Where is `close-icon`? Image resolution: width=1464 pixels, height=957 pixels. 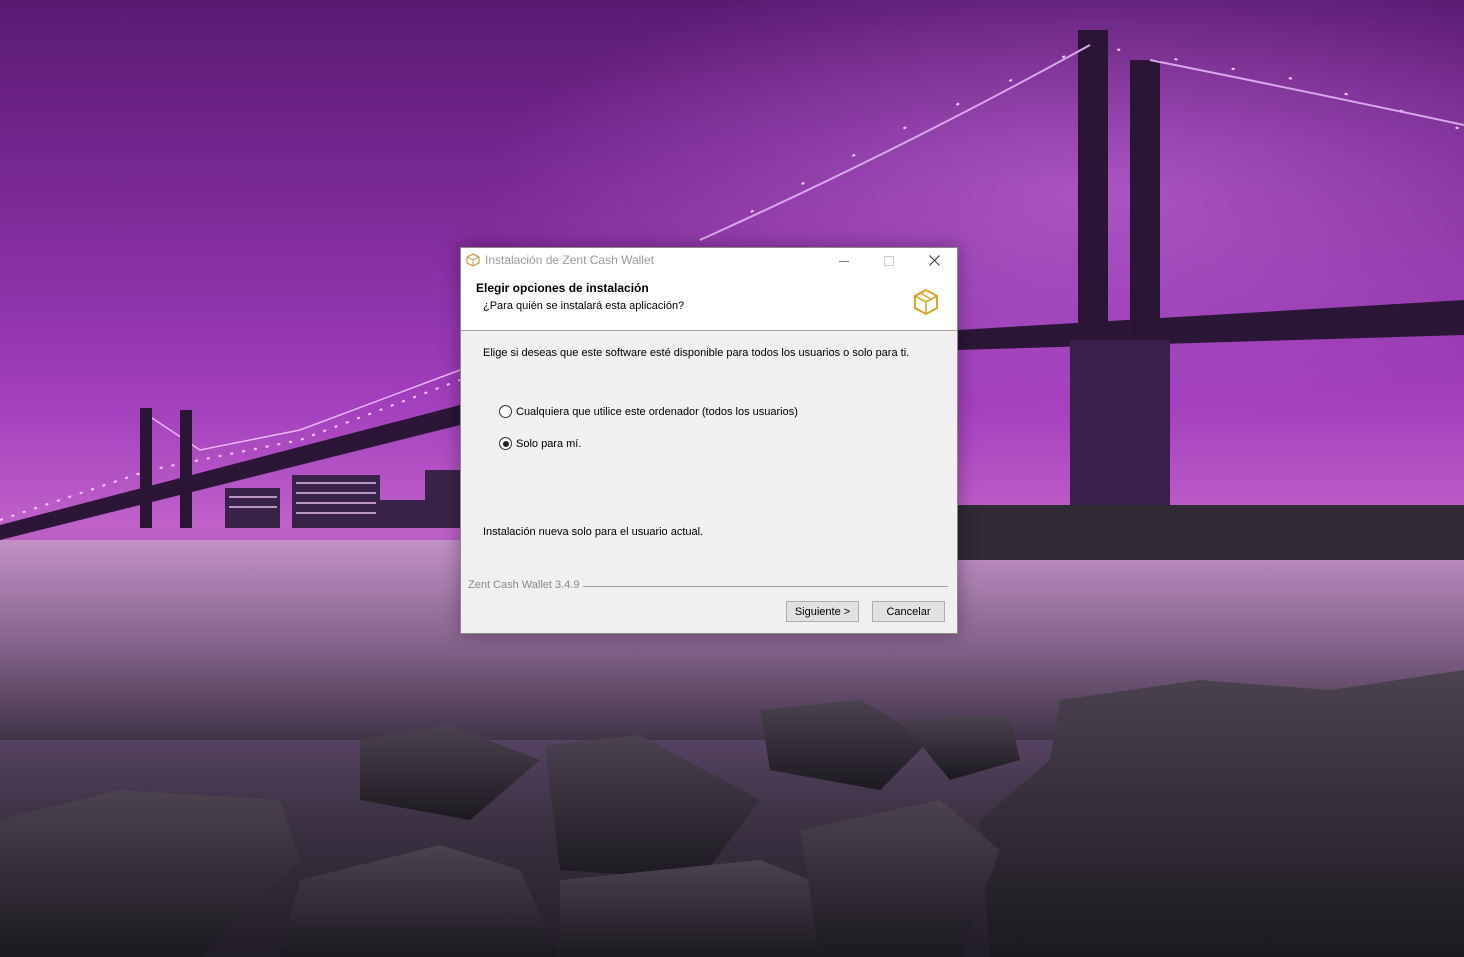 close-icon is located at coordinates (934, 260).